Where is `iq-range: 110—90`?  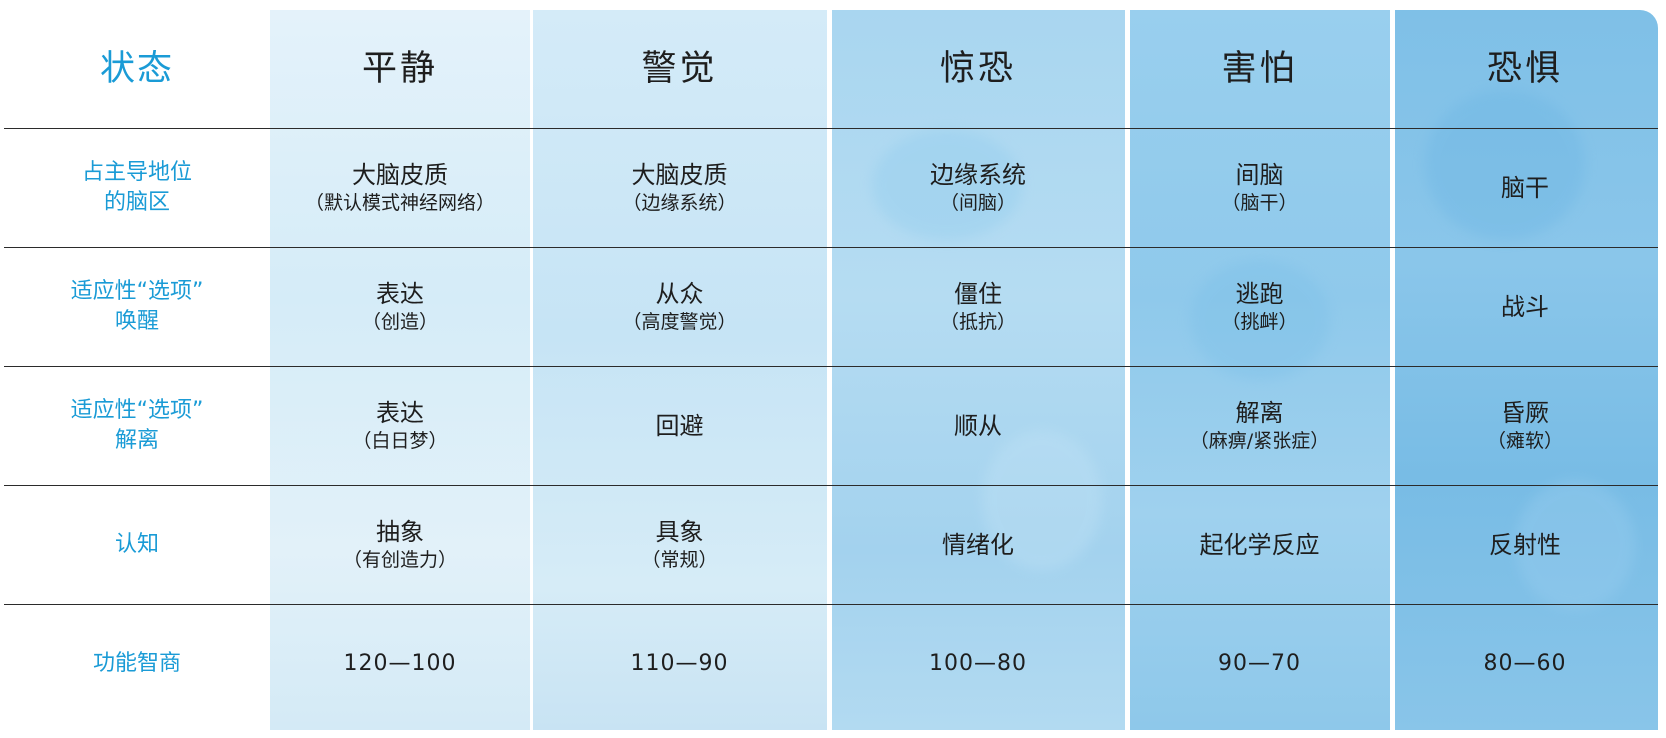
iq-range: 110—90 is located at coordinates (679, 664).